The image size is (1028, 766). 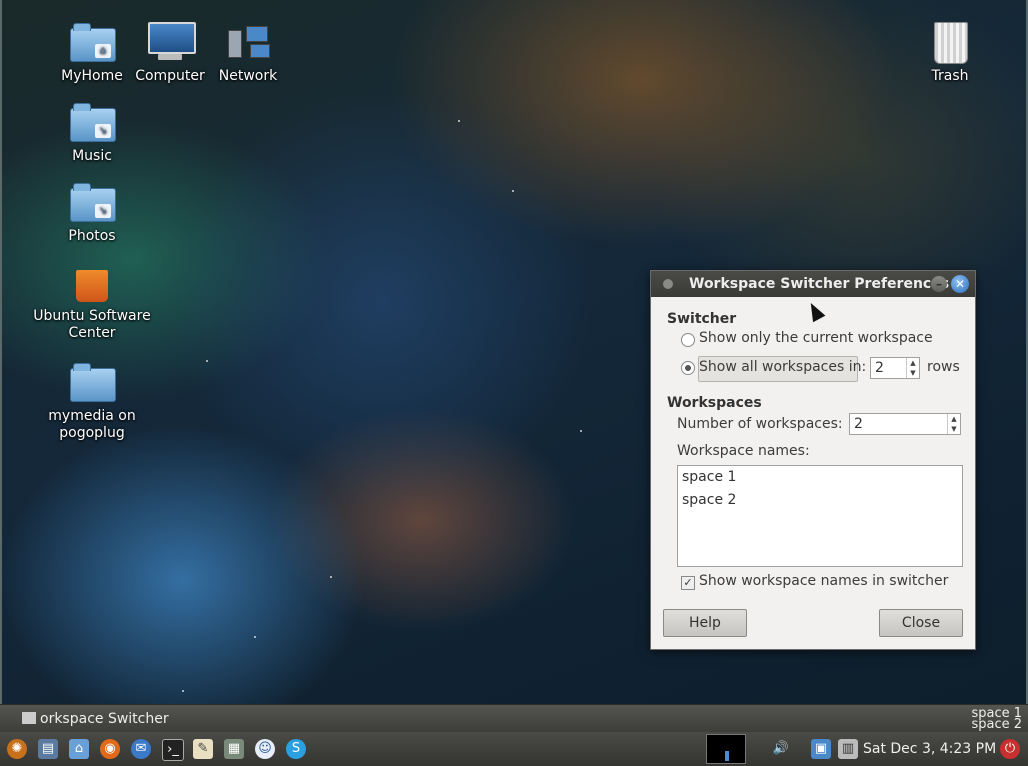 I want to click on list-item: space 1, so click(x=820, y=477).